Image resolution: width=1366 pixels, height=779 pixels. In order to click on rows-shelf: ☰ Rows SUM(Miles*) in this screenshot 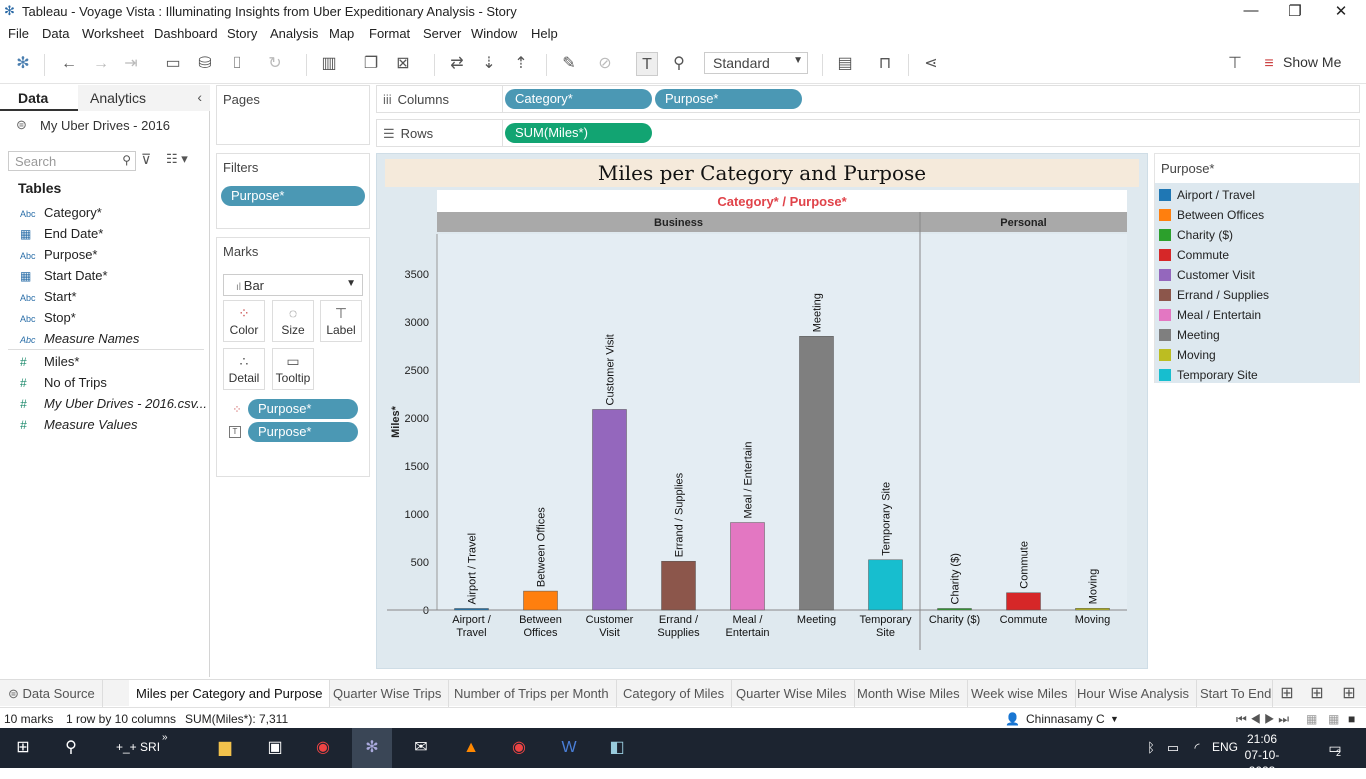, I will do `click(868, 133)`.